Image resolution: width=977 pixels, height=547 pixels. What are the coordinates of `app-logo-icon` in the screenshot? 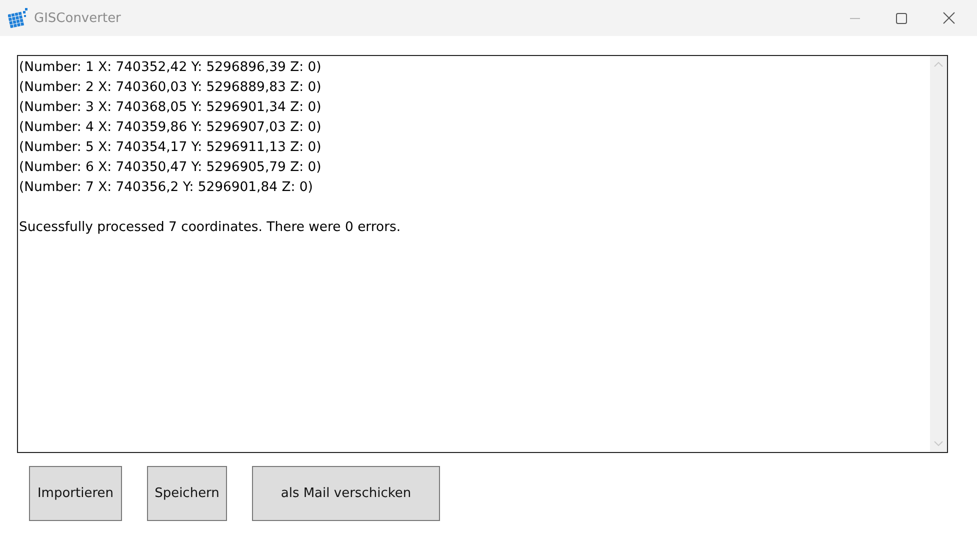 It's located at (18, 18).